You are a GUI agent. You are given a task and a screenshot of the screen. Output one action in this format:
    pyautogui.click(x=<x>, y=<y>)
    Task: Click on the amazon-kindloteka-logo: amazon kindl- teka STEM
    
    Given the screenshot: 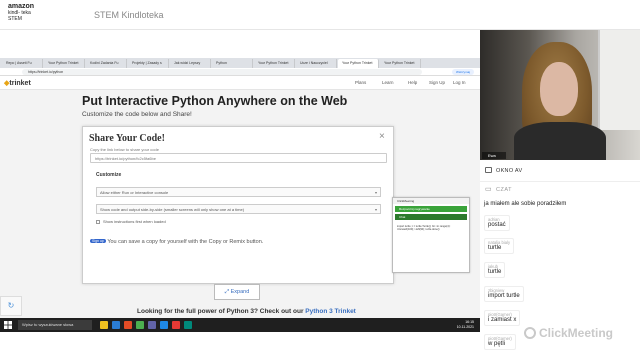 What is the action you would take?
    pyautogui.click(x=21, y=12)
    